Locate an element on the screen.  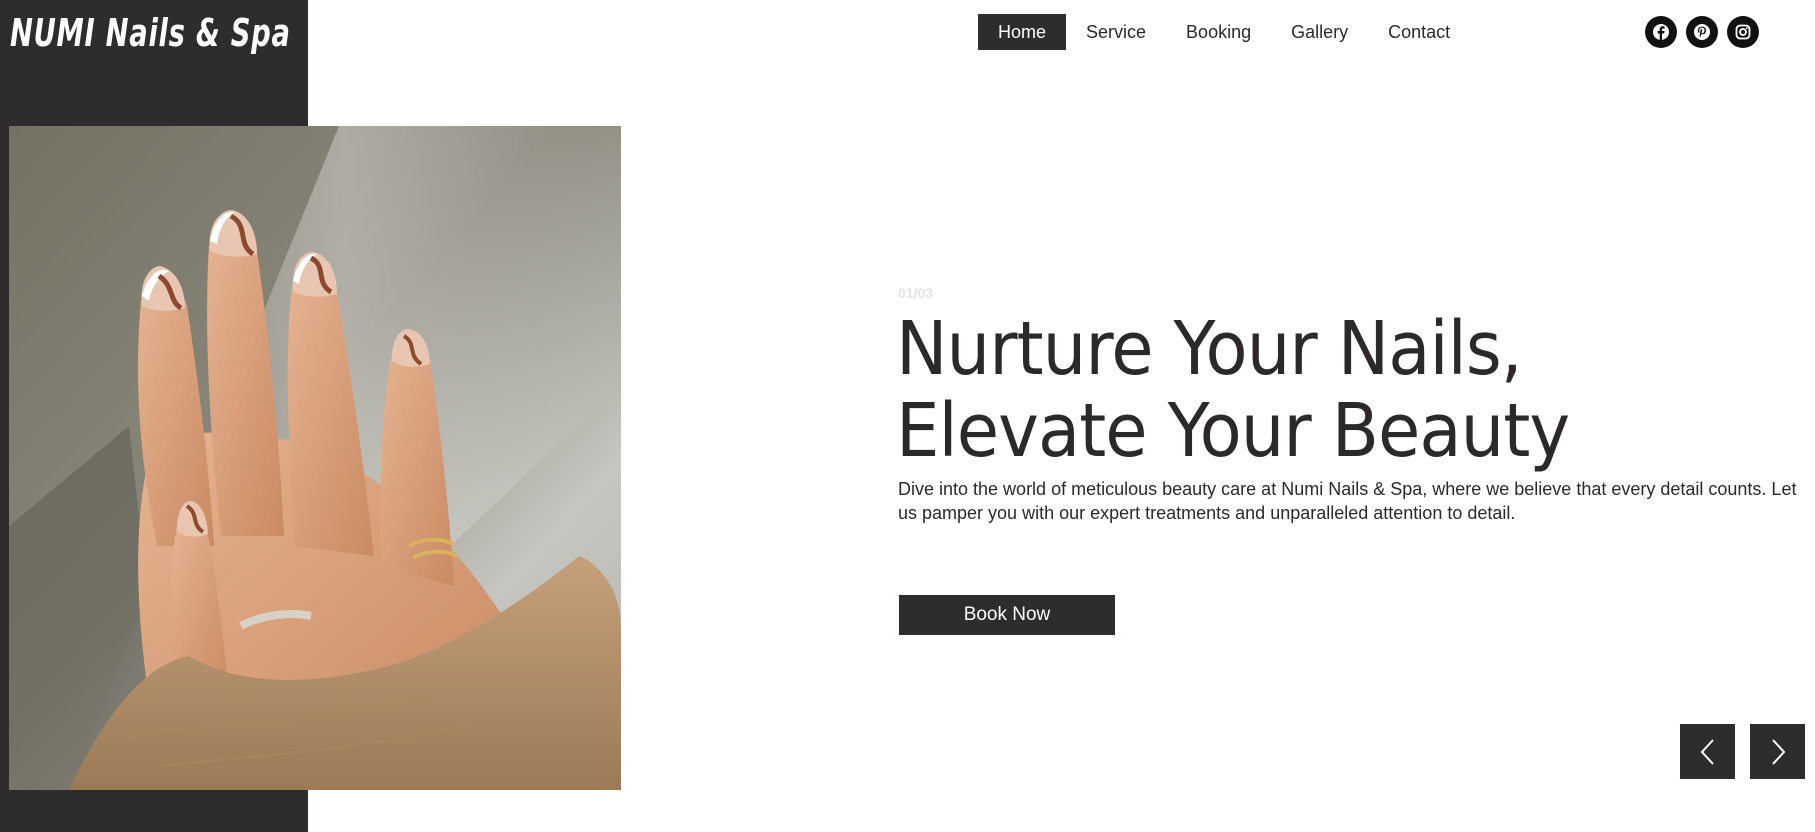
hero-headline-line1: Nurture Your Nails, is located at coordinates (1209, 349).